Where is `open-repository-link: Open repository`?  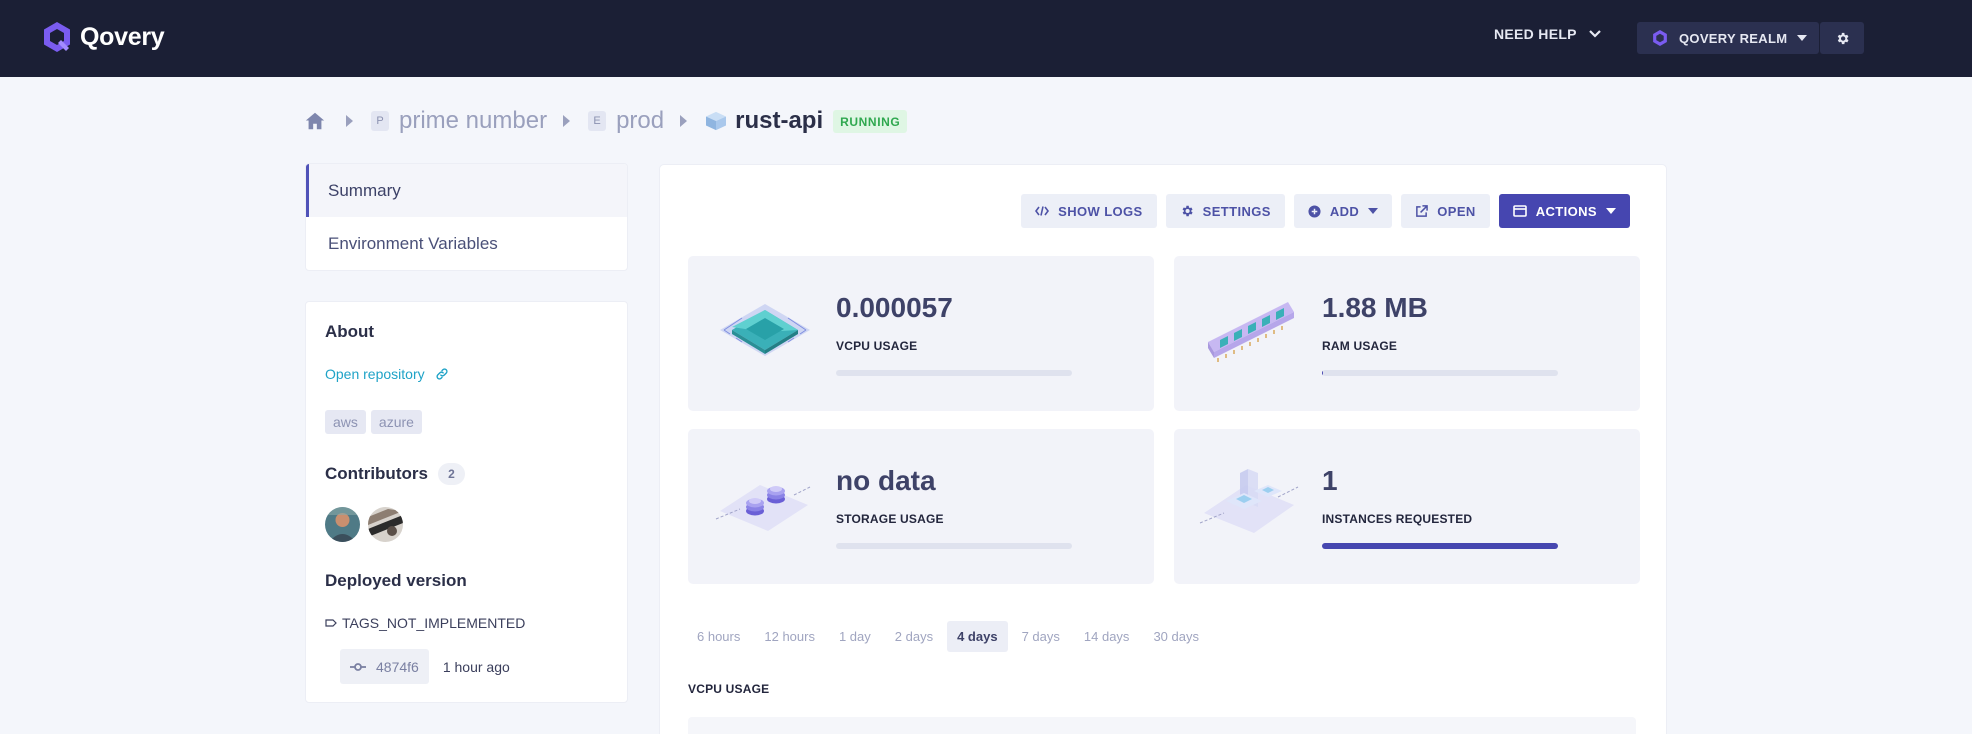
open-repository-link: Open repository is located at coordinates (387, 374).